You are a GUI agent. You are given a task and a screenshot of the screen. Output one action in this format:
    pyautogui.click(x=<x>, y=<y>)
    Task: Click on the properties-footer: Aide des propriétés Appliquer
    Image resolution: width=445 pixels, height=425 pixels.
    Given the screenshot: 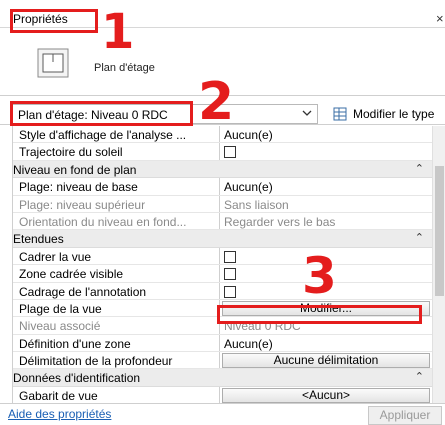 What is the action you would take?
    pyautogui.click(x=222, y=414)
    